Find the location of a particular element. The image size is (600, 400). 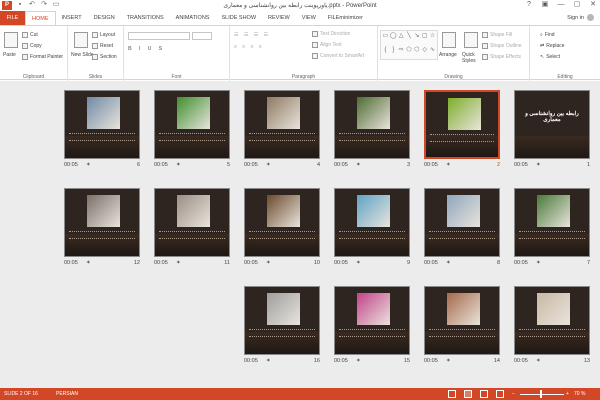

quick-styles-button: Quick Styles is located at coordinates (470, 58).